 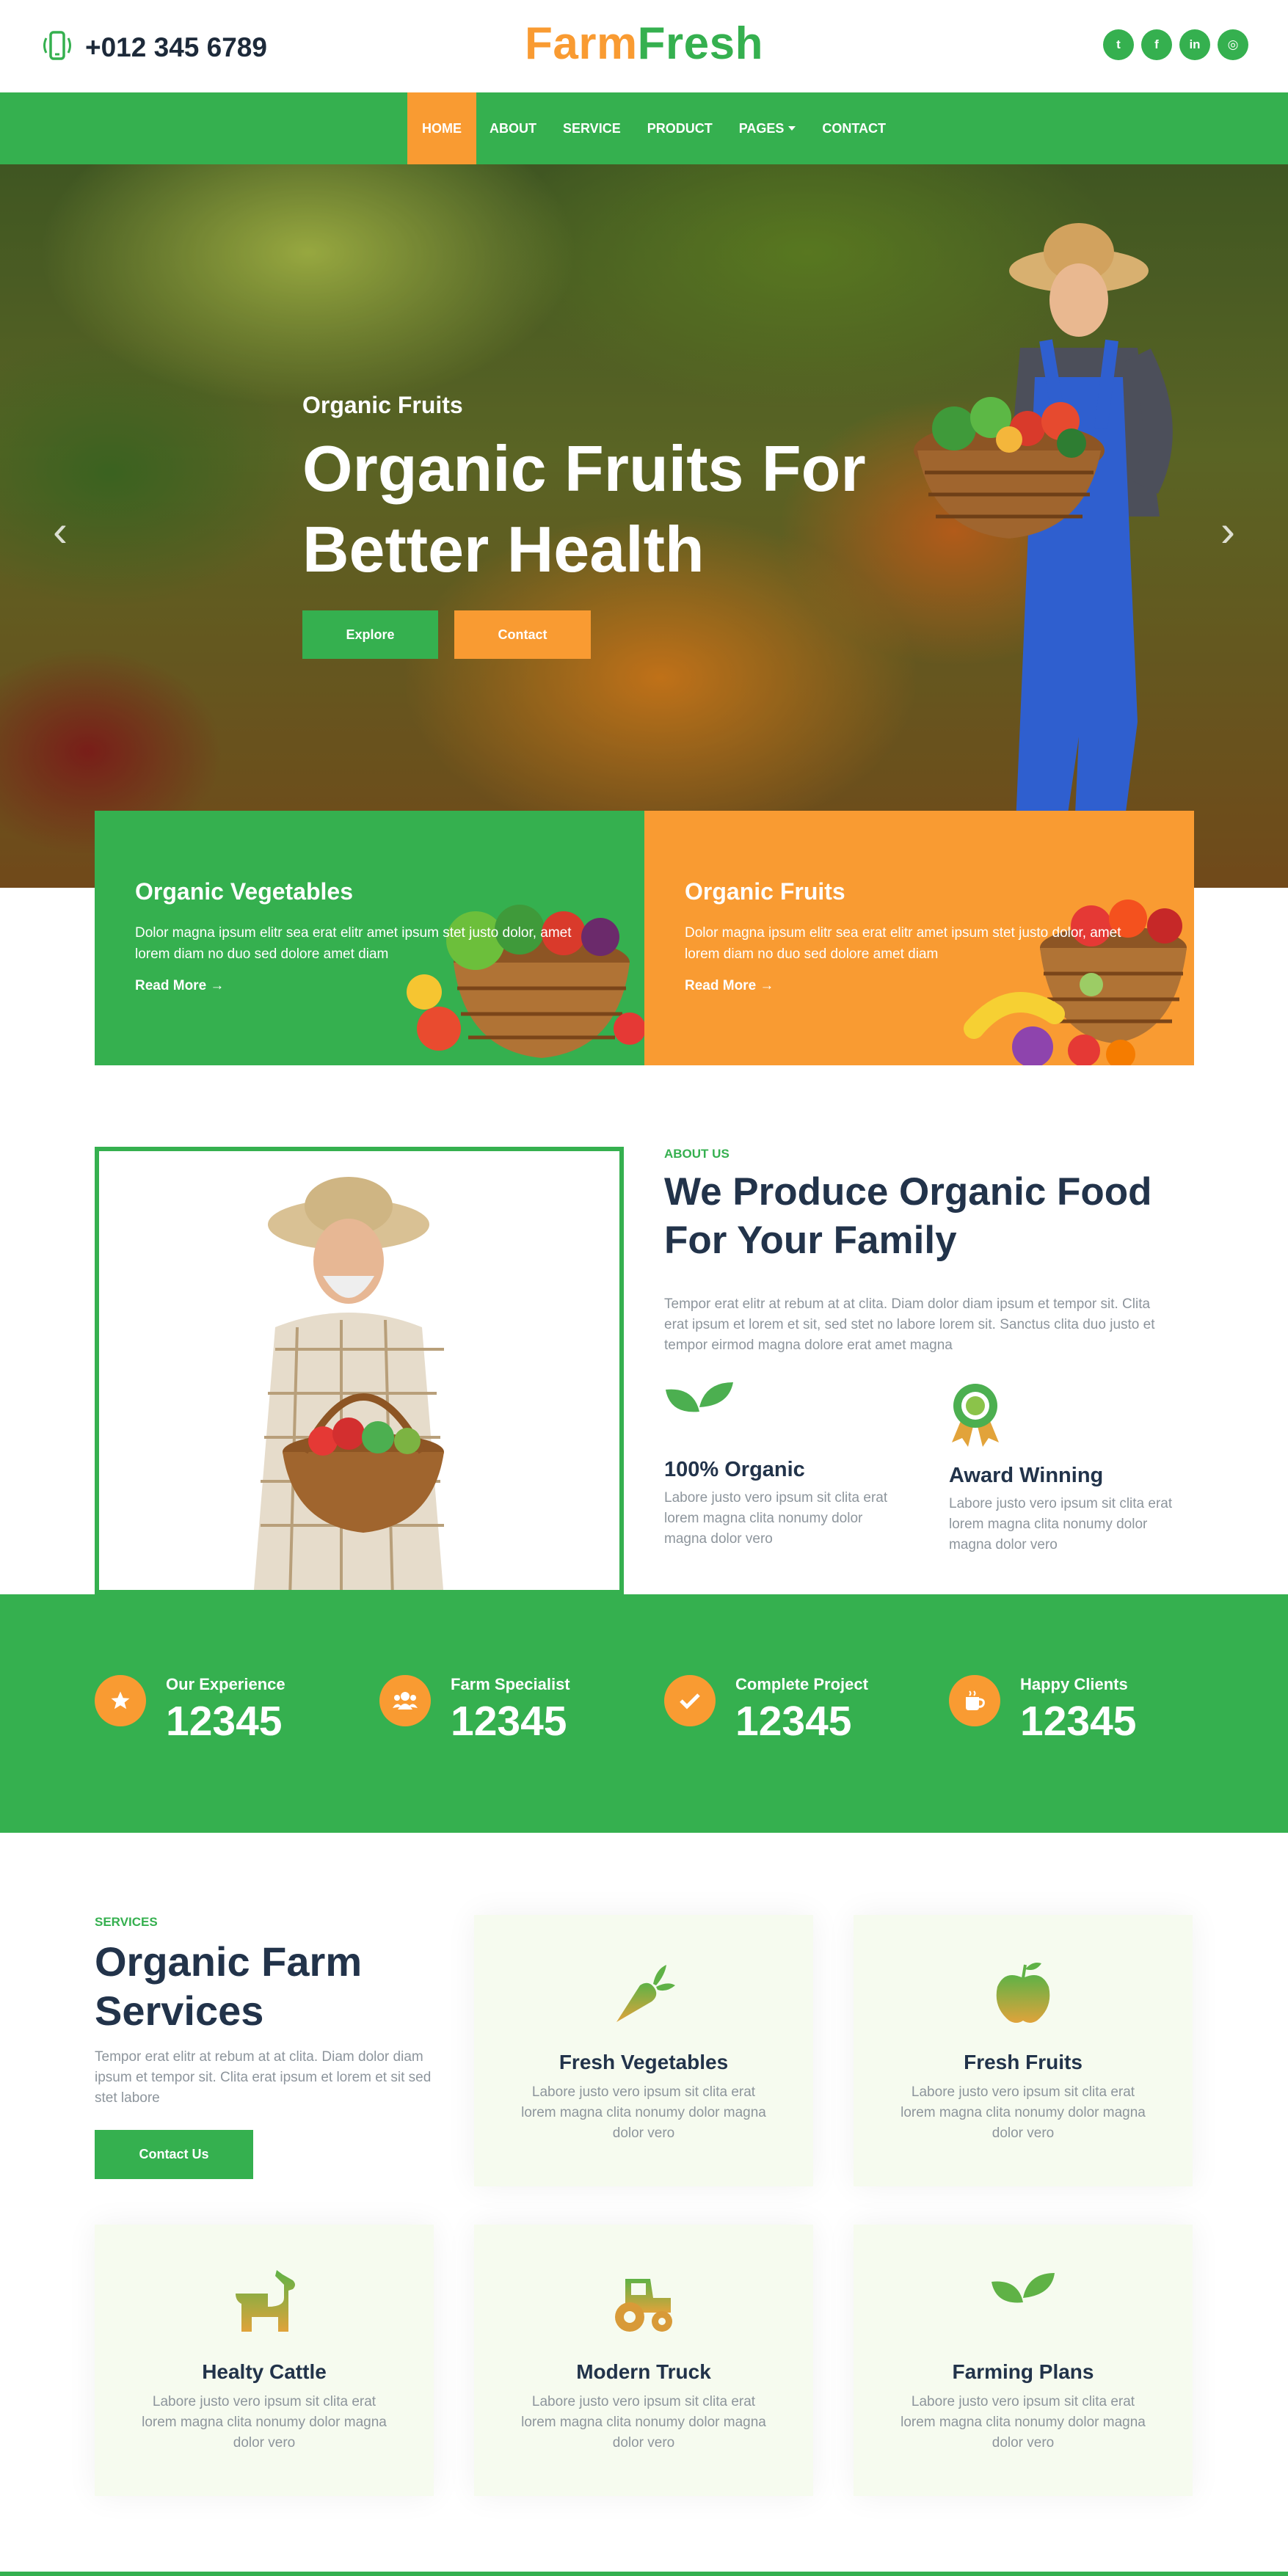 What do you see at coordinates (265, 2301) in the screenshot?
I see `dog-icon` at bounding box center [265, 2301].